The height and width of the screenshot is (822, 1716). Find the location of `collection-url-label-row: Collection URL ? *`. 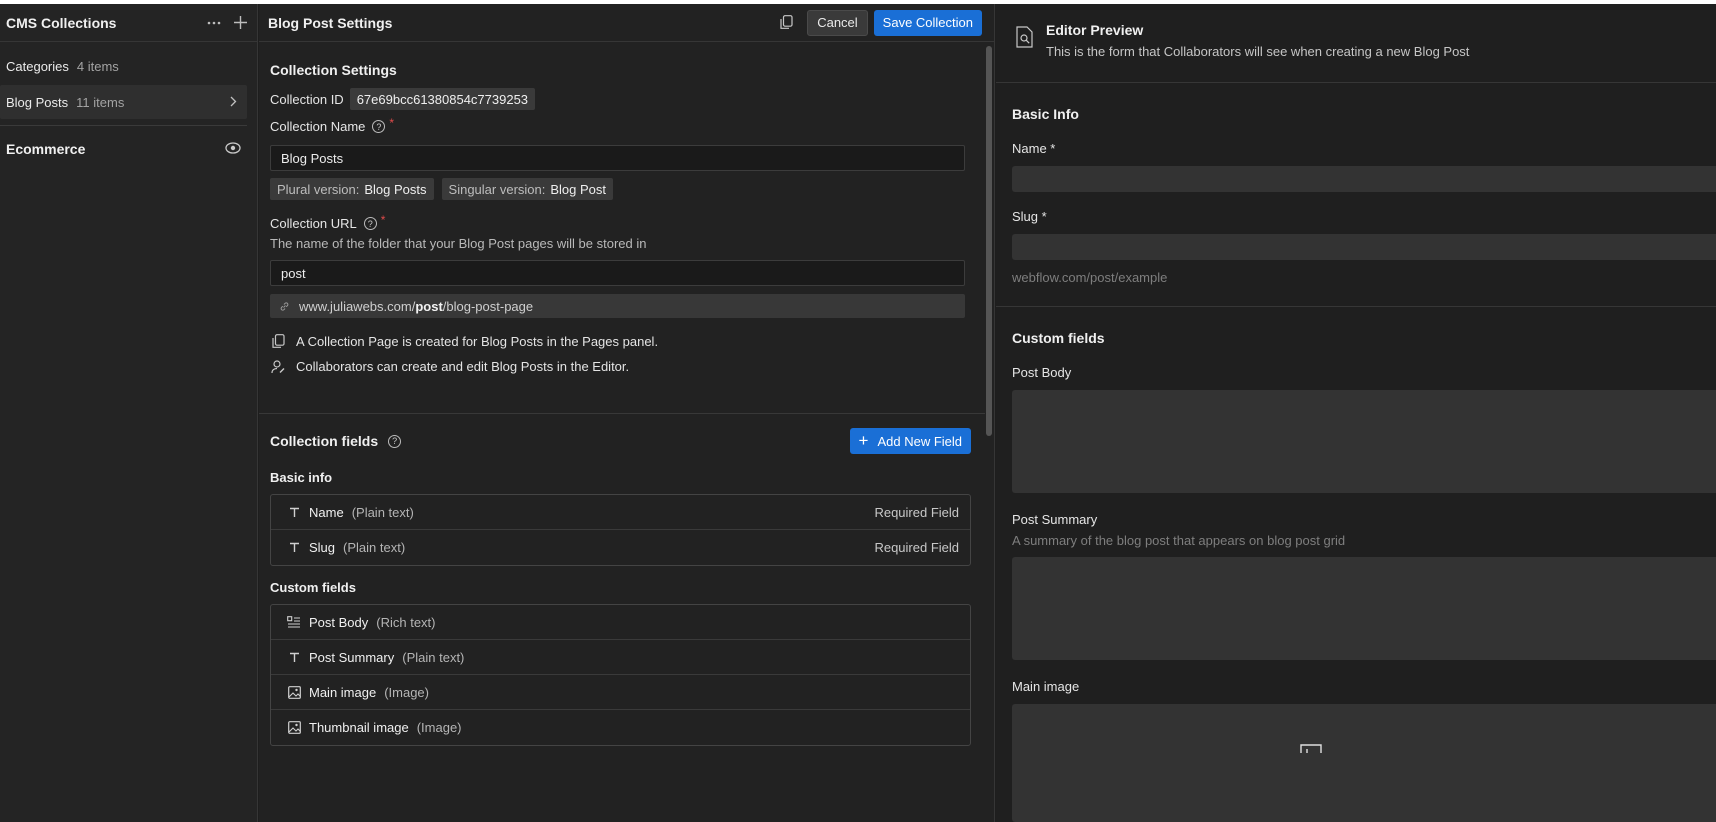

collection-url-label-row: Collection URL ? * is located at coordinates (617, 222).